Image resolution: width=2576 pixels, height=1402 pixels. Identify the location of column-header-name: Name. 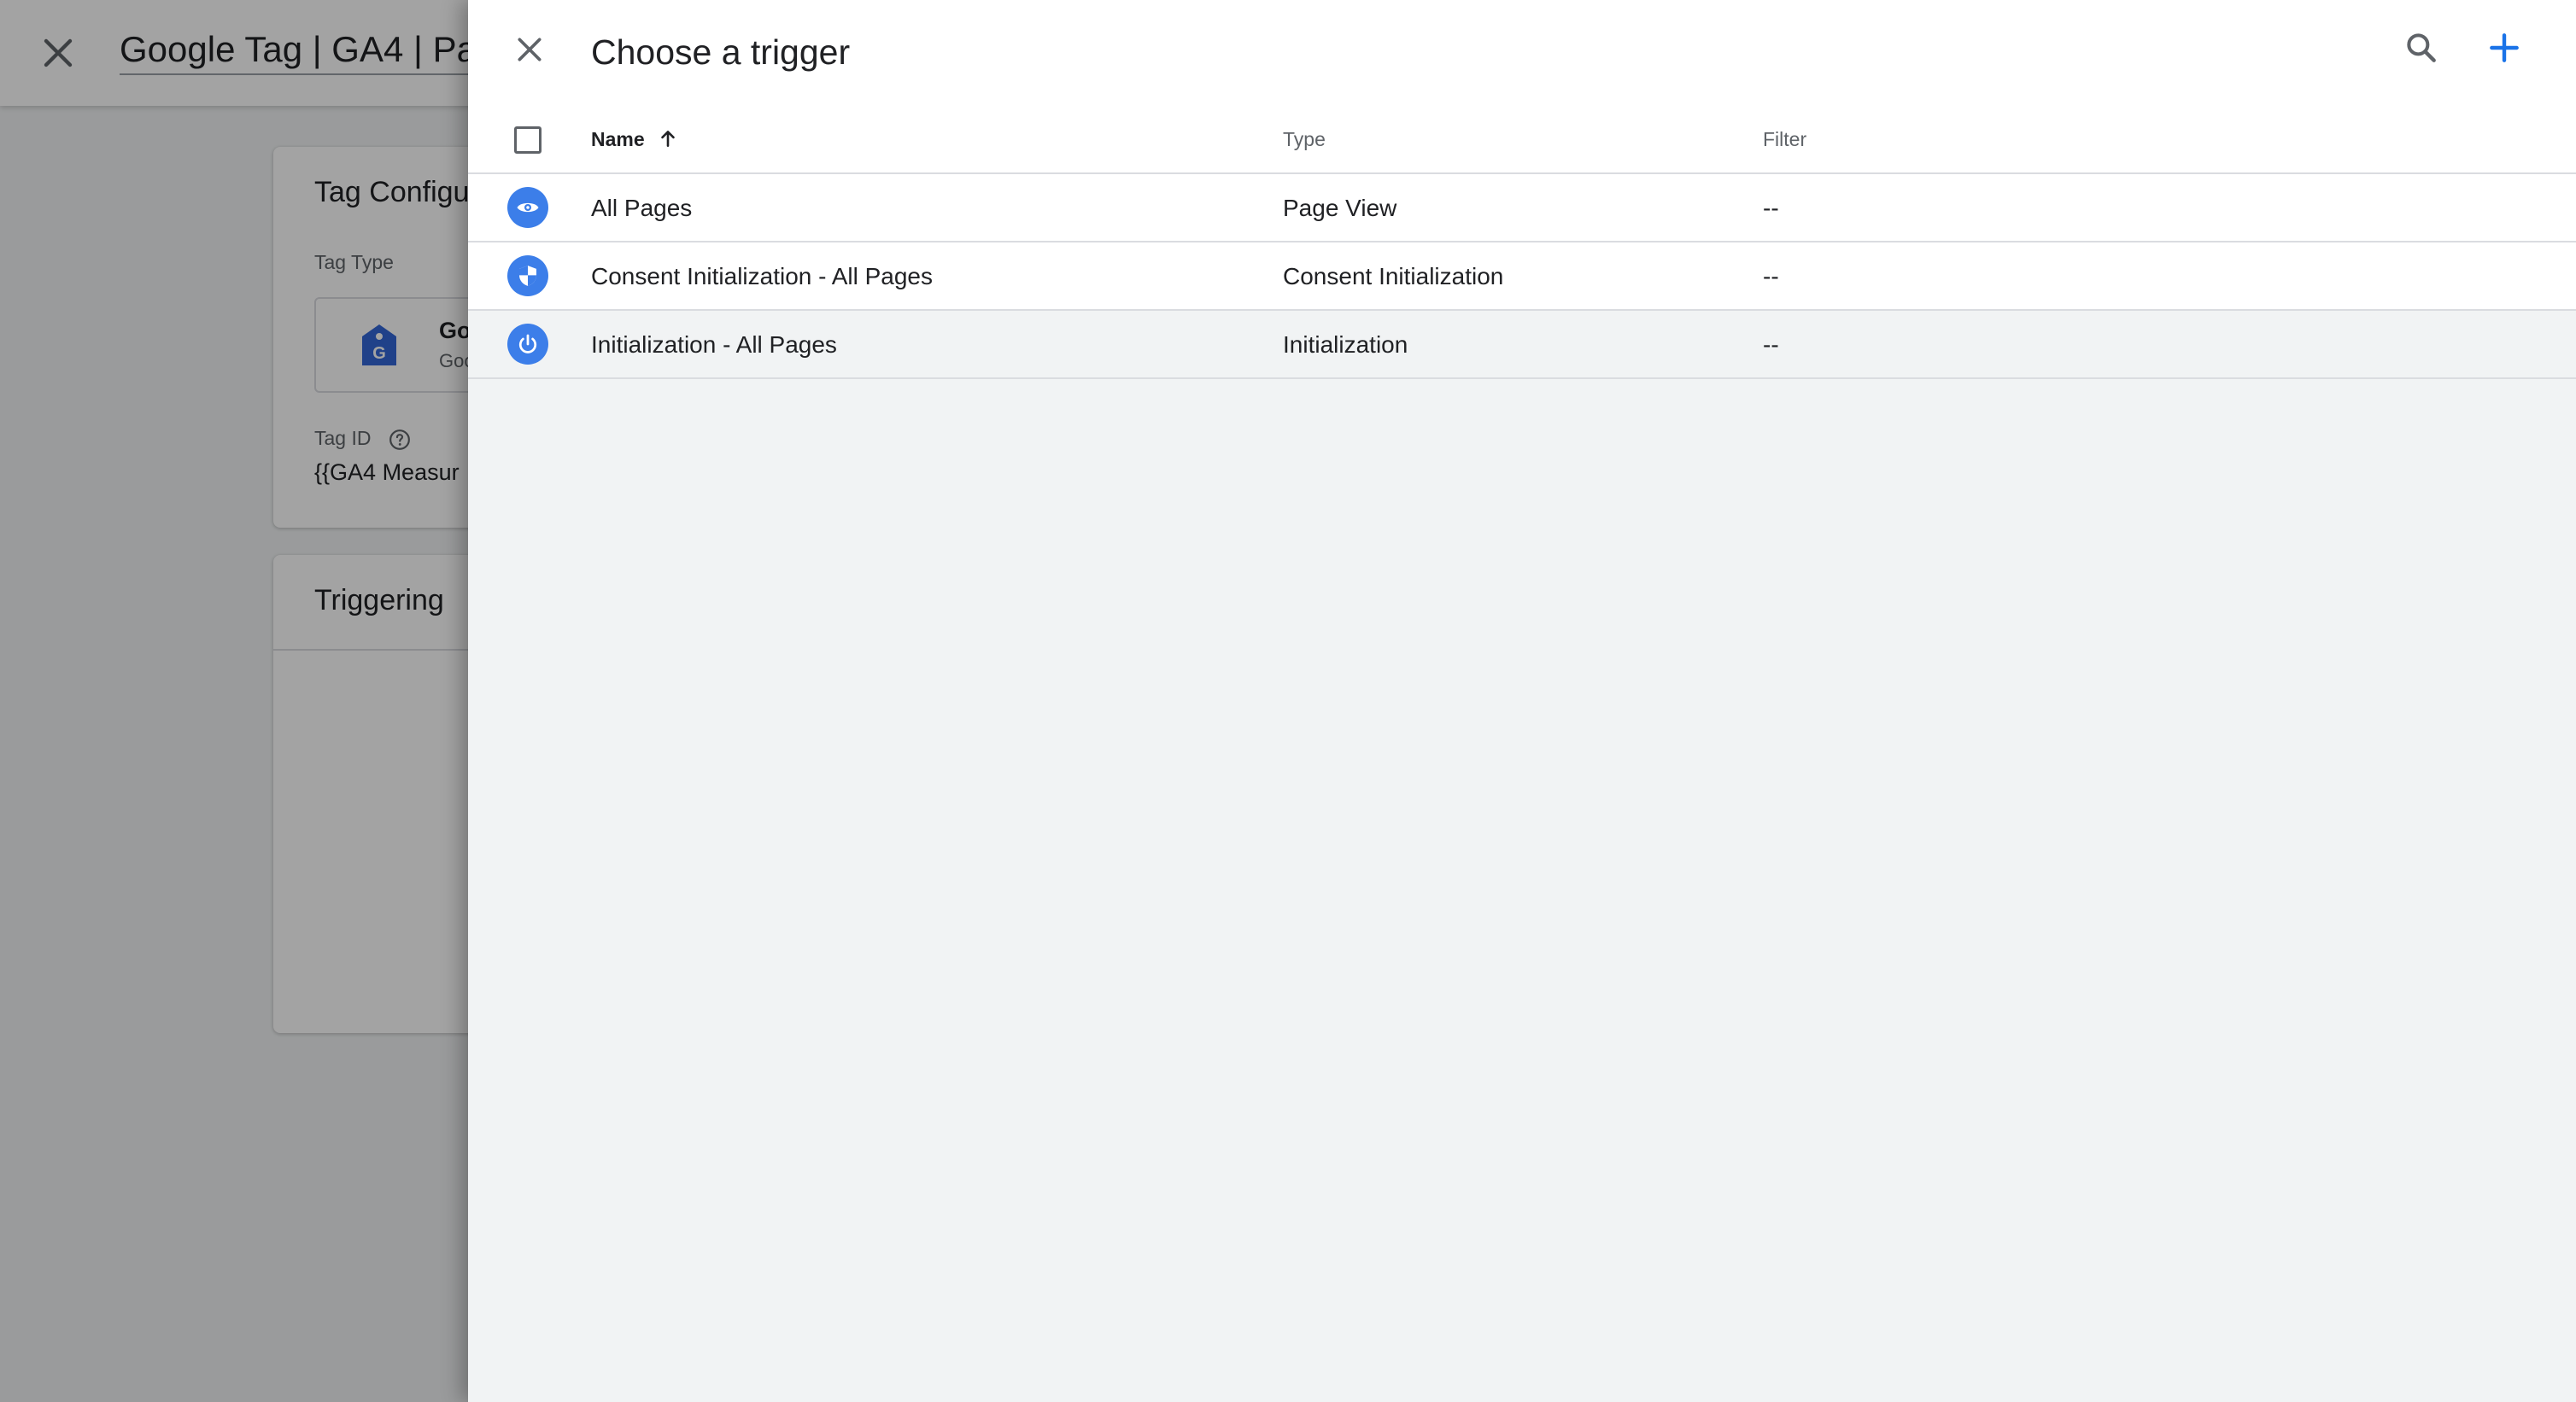
(635, 140).